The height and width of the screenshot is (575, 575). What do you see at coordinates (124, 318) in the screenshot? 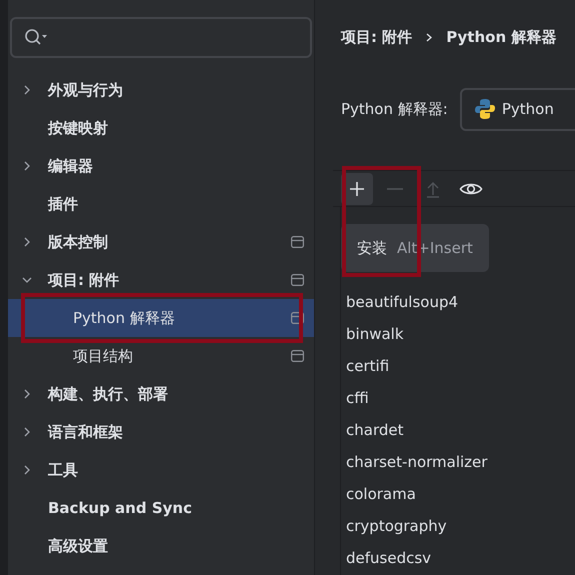
I see `subcategory-label: Python 解释器` at bounding box center [124, 318].